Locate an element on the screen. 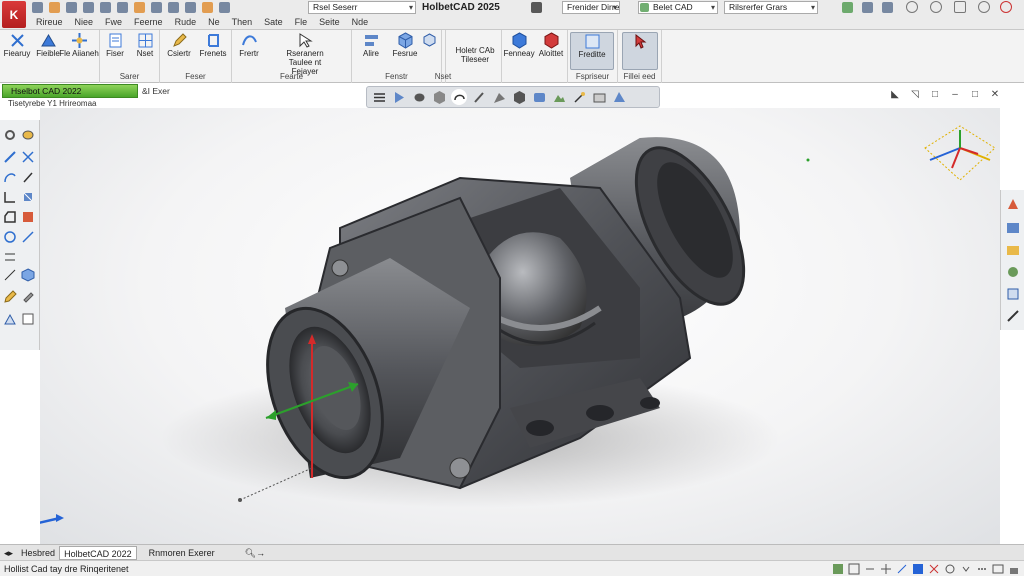 This screenshot has height=576, width=1024. help-button is located at coordinates (912, 7).